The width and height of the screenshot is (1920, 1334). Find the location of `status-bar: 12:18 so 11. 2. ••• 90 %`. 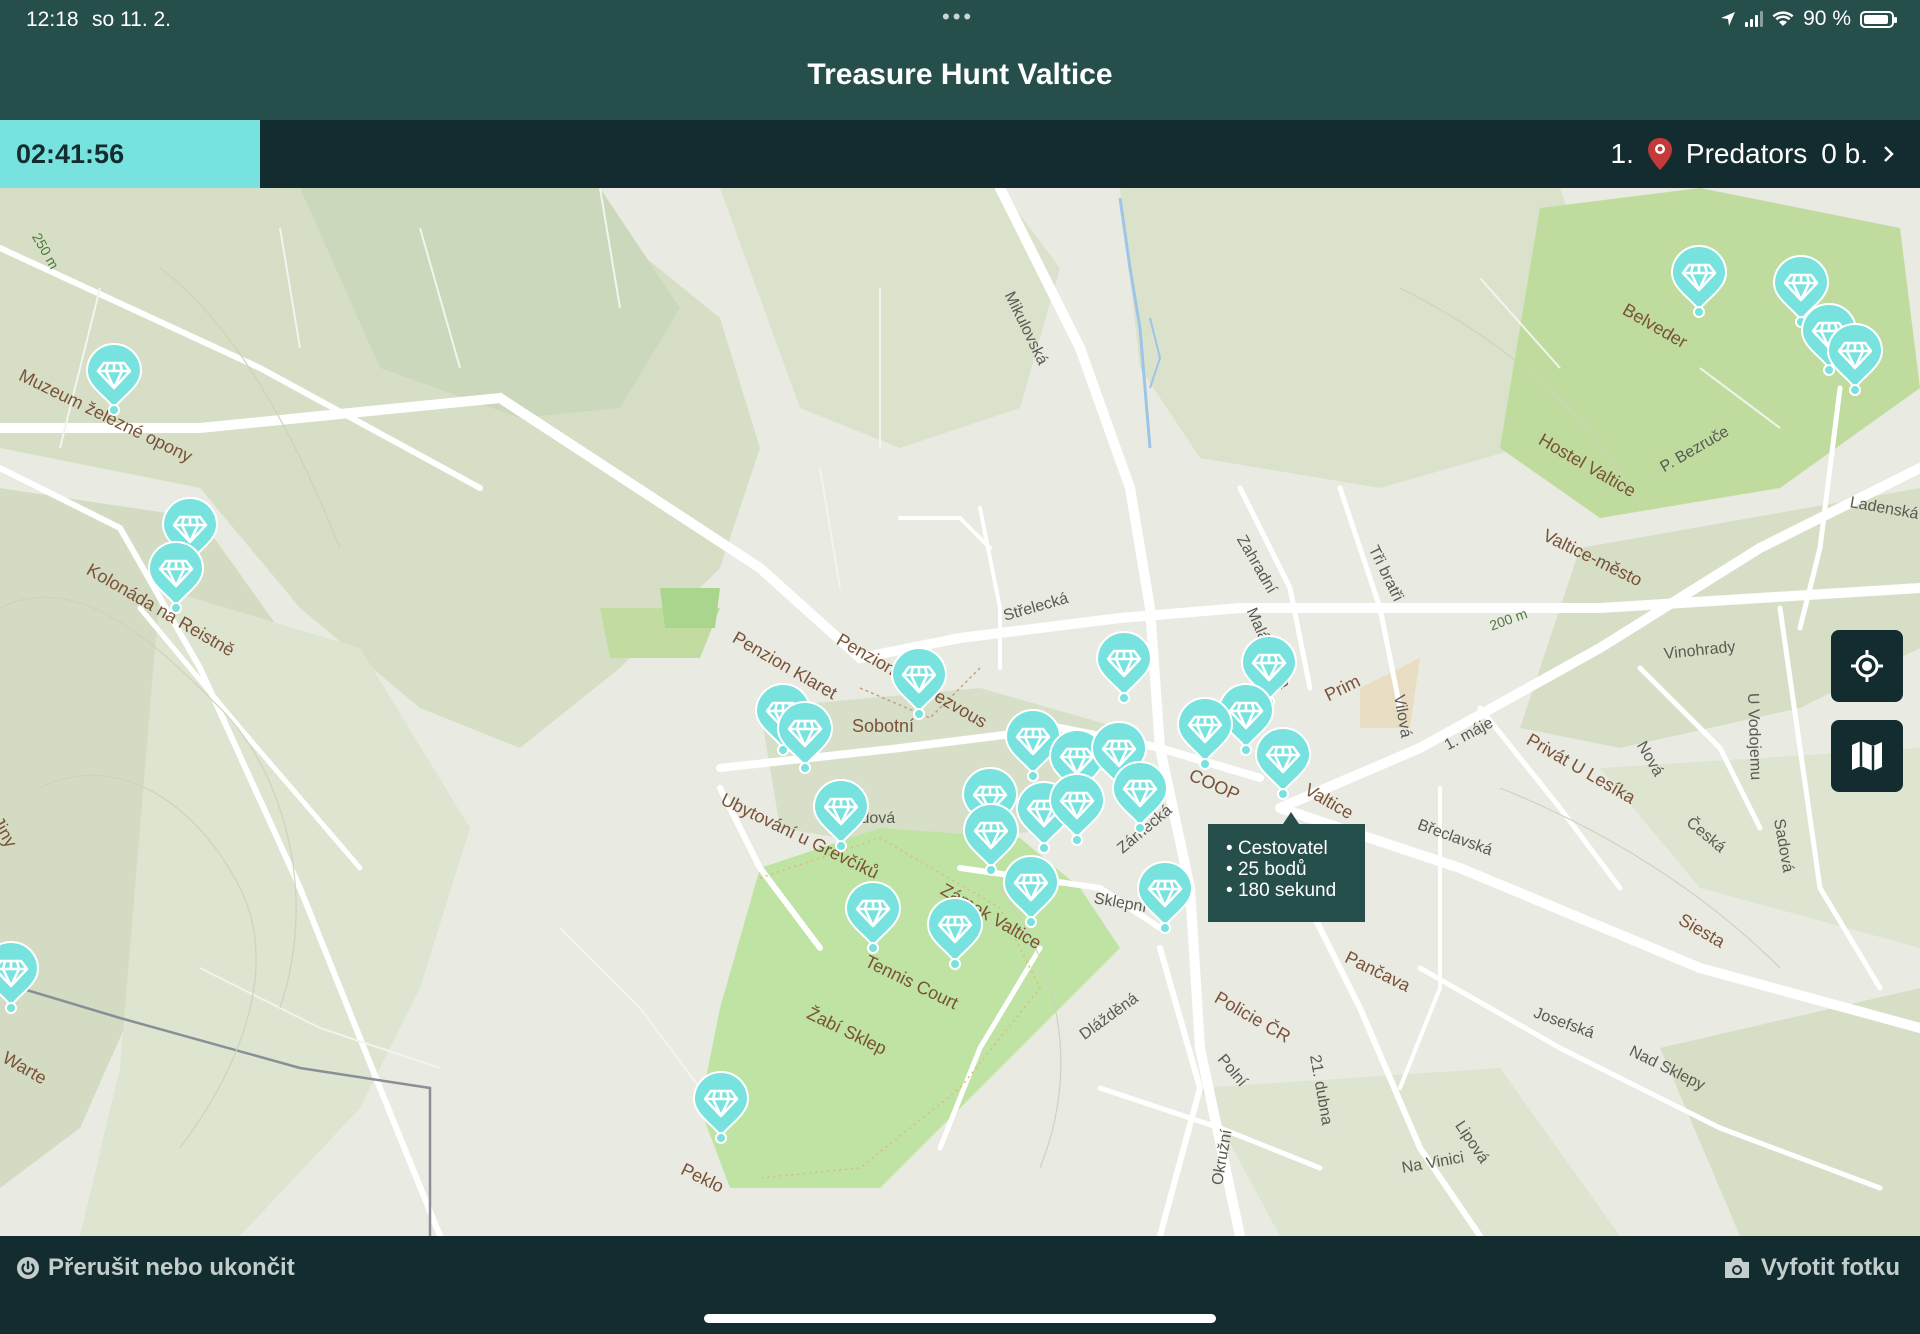

status-bar: 12:18 so 11. 2. ••• 90 % is located at coordinates (960, 20).